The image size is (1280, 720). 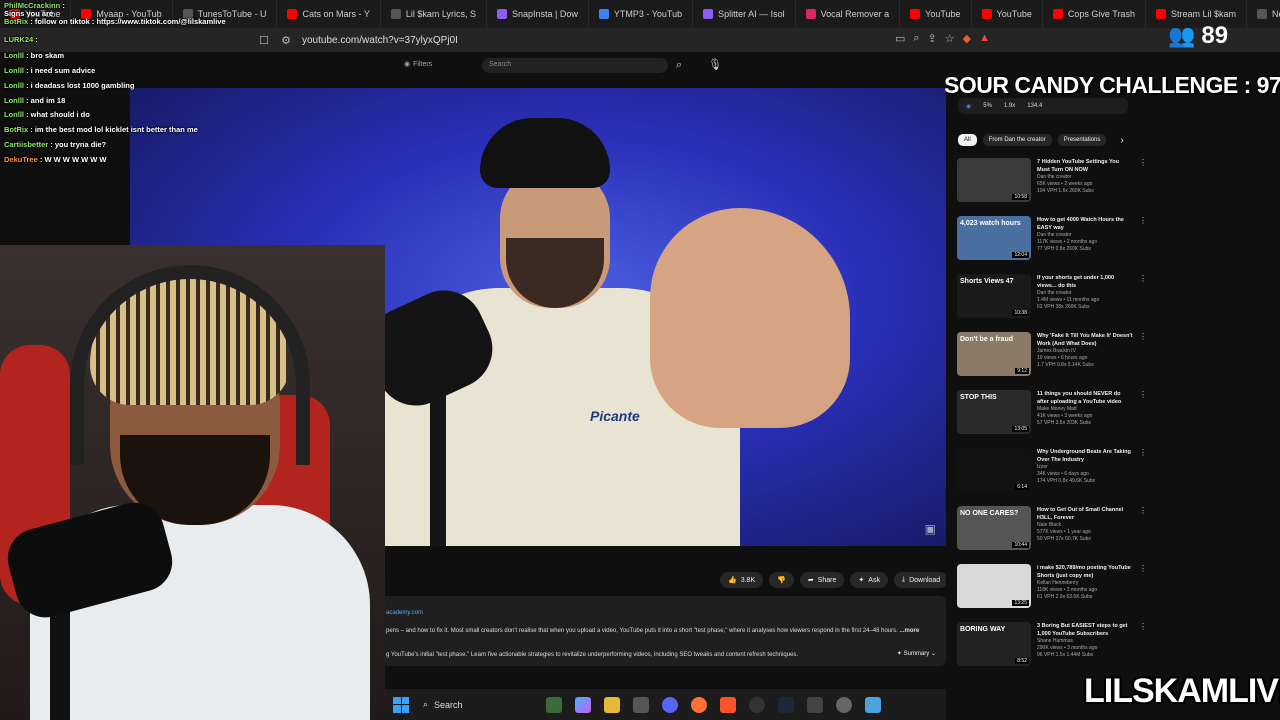 I want to click on browser-tab: Cops Give Trash, so click(x=1094, y=14).